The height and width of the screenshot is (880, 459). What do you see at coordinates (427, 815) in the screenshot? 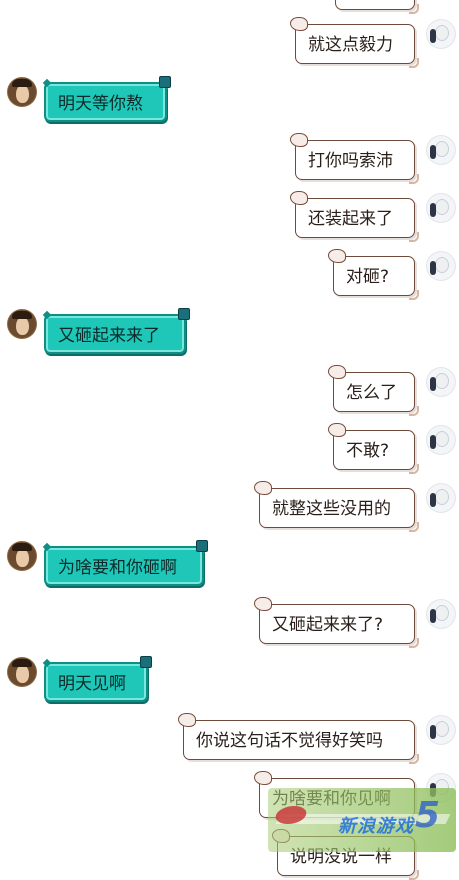
I see `watermark-number: 5` at bounding box center [427, 815].